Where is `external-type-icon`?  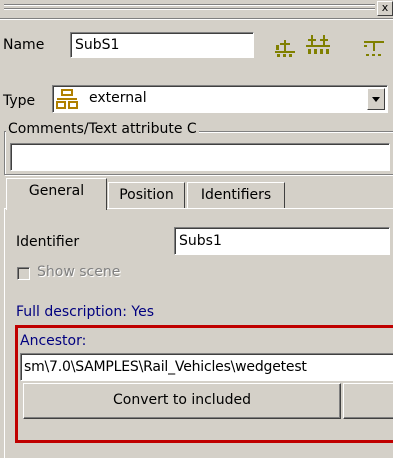
external-type-icon is located at coordinates (67, 101).